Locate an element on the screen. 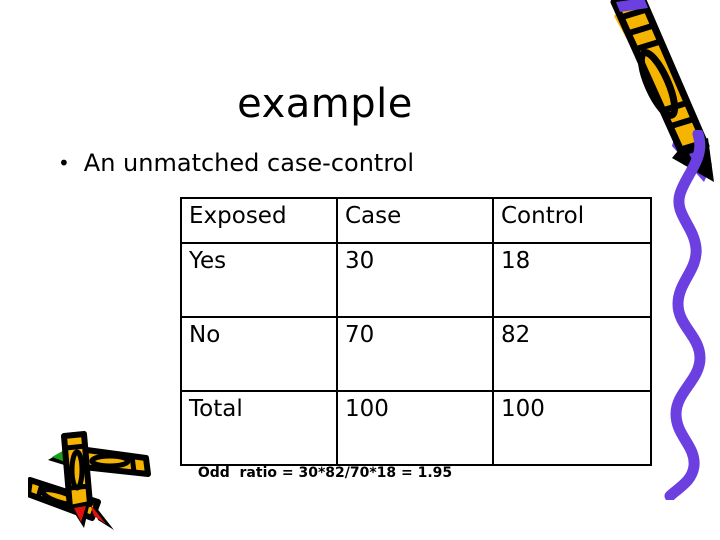  table-cell-control: 18 is located at coordinates (572, 280).